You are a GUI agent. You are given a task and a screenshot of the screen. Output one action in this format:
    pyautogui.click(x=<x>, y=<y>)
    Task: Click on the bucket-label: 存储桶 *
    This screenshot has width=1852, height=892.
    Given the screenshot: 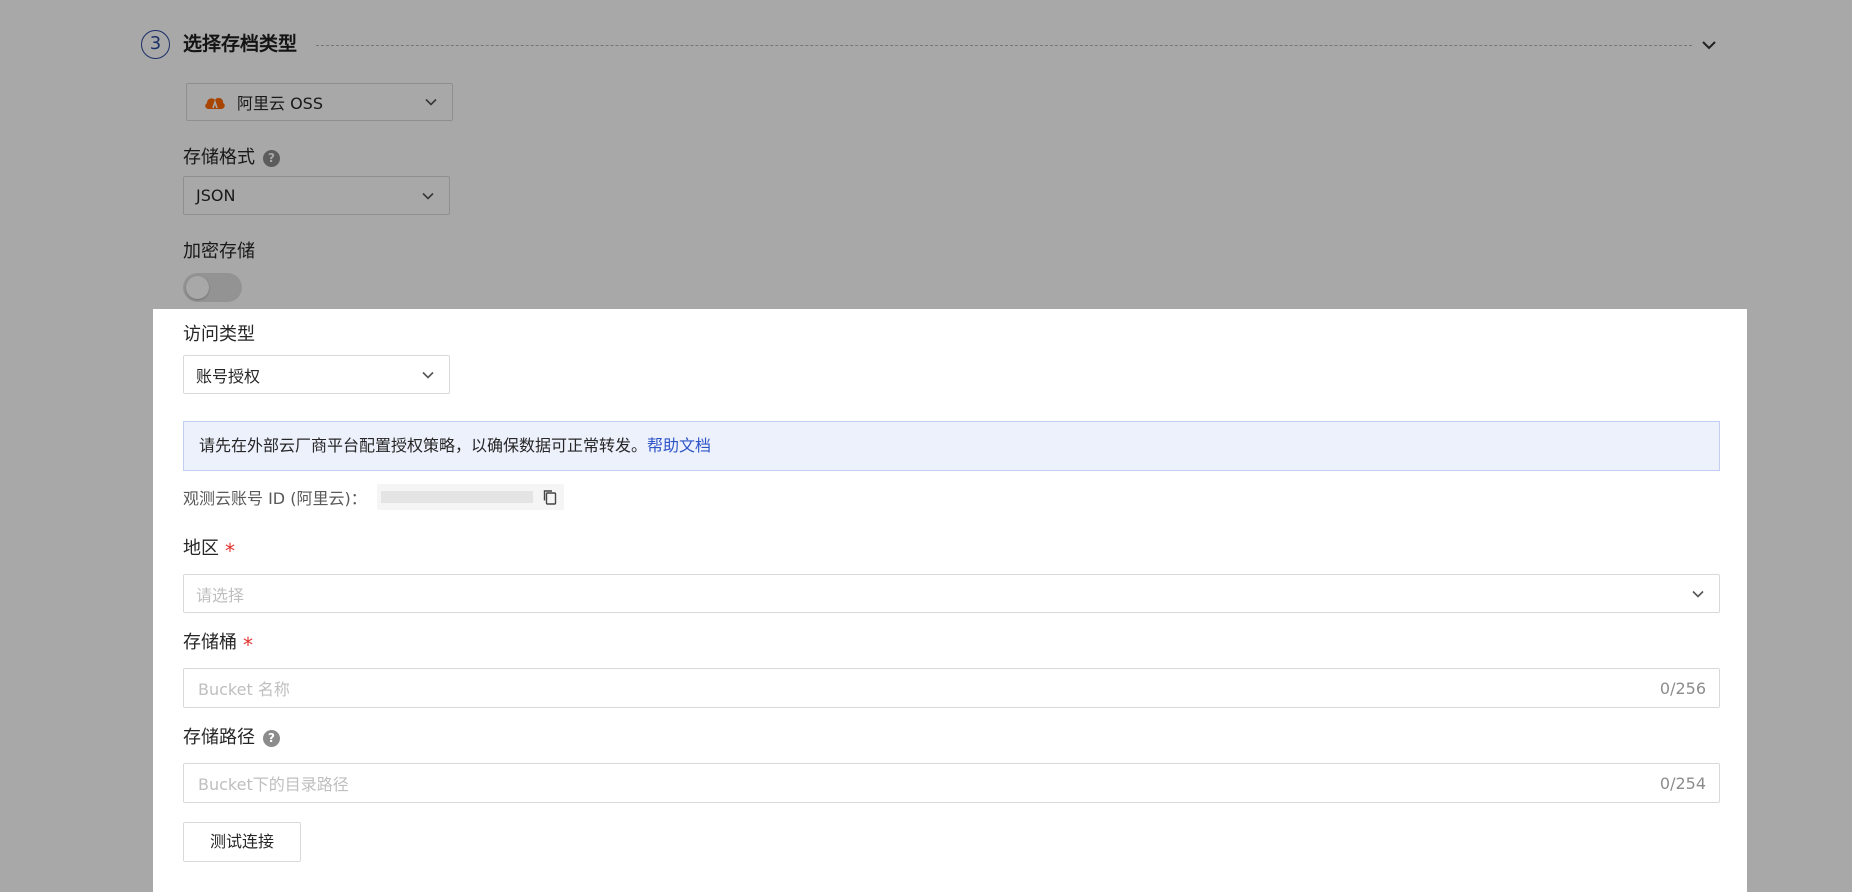 What is the action you would take?
    pyautogui.click(x=218, y=643)
    